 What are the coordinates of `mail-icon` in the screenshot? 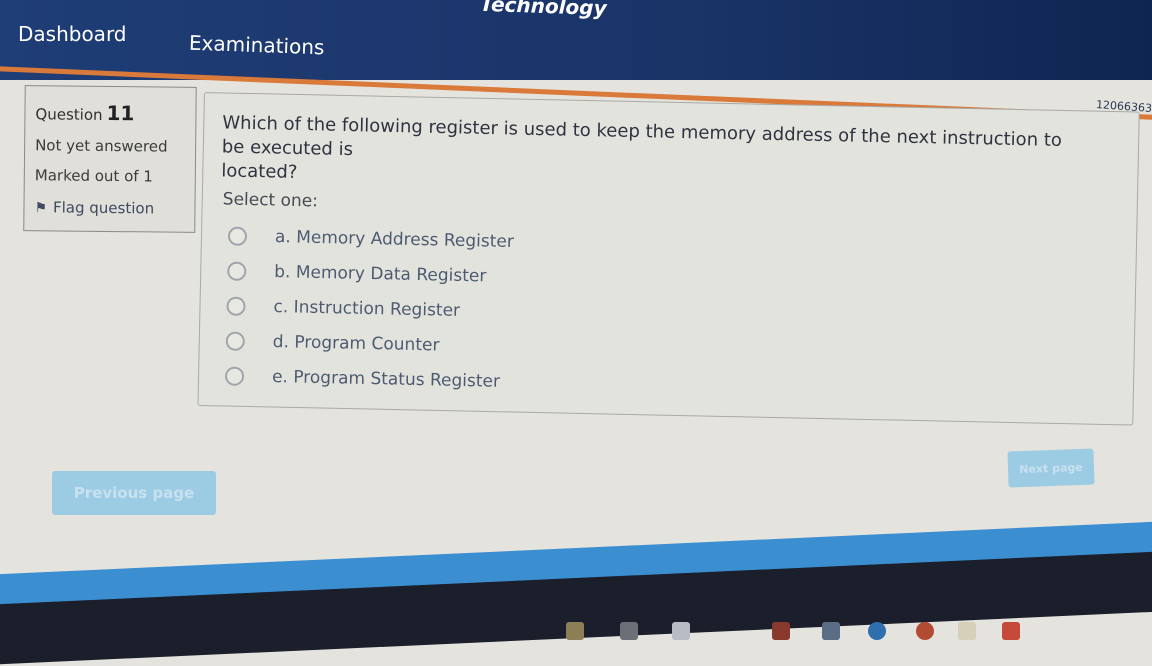 It's located at (831, 631).